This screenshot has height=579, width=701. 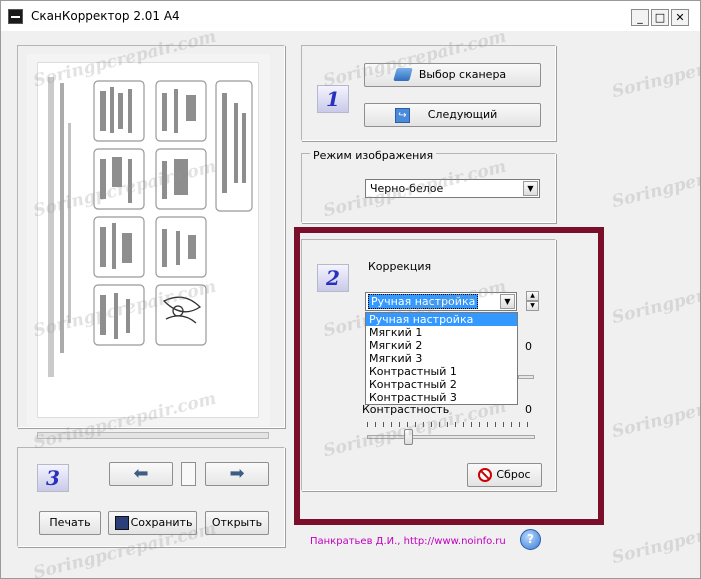 What do you see at coordinates (373, 155) in the screenshot?
I see `image-mode-label: Режим изображения` at bounding box center [373, 155].